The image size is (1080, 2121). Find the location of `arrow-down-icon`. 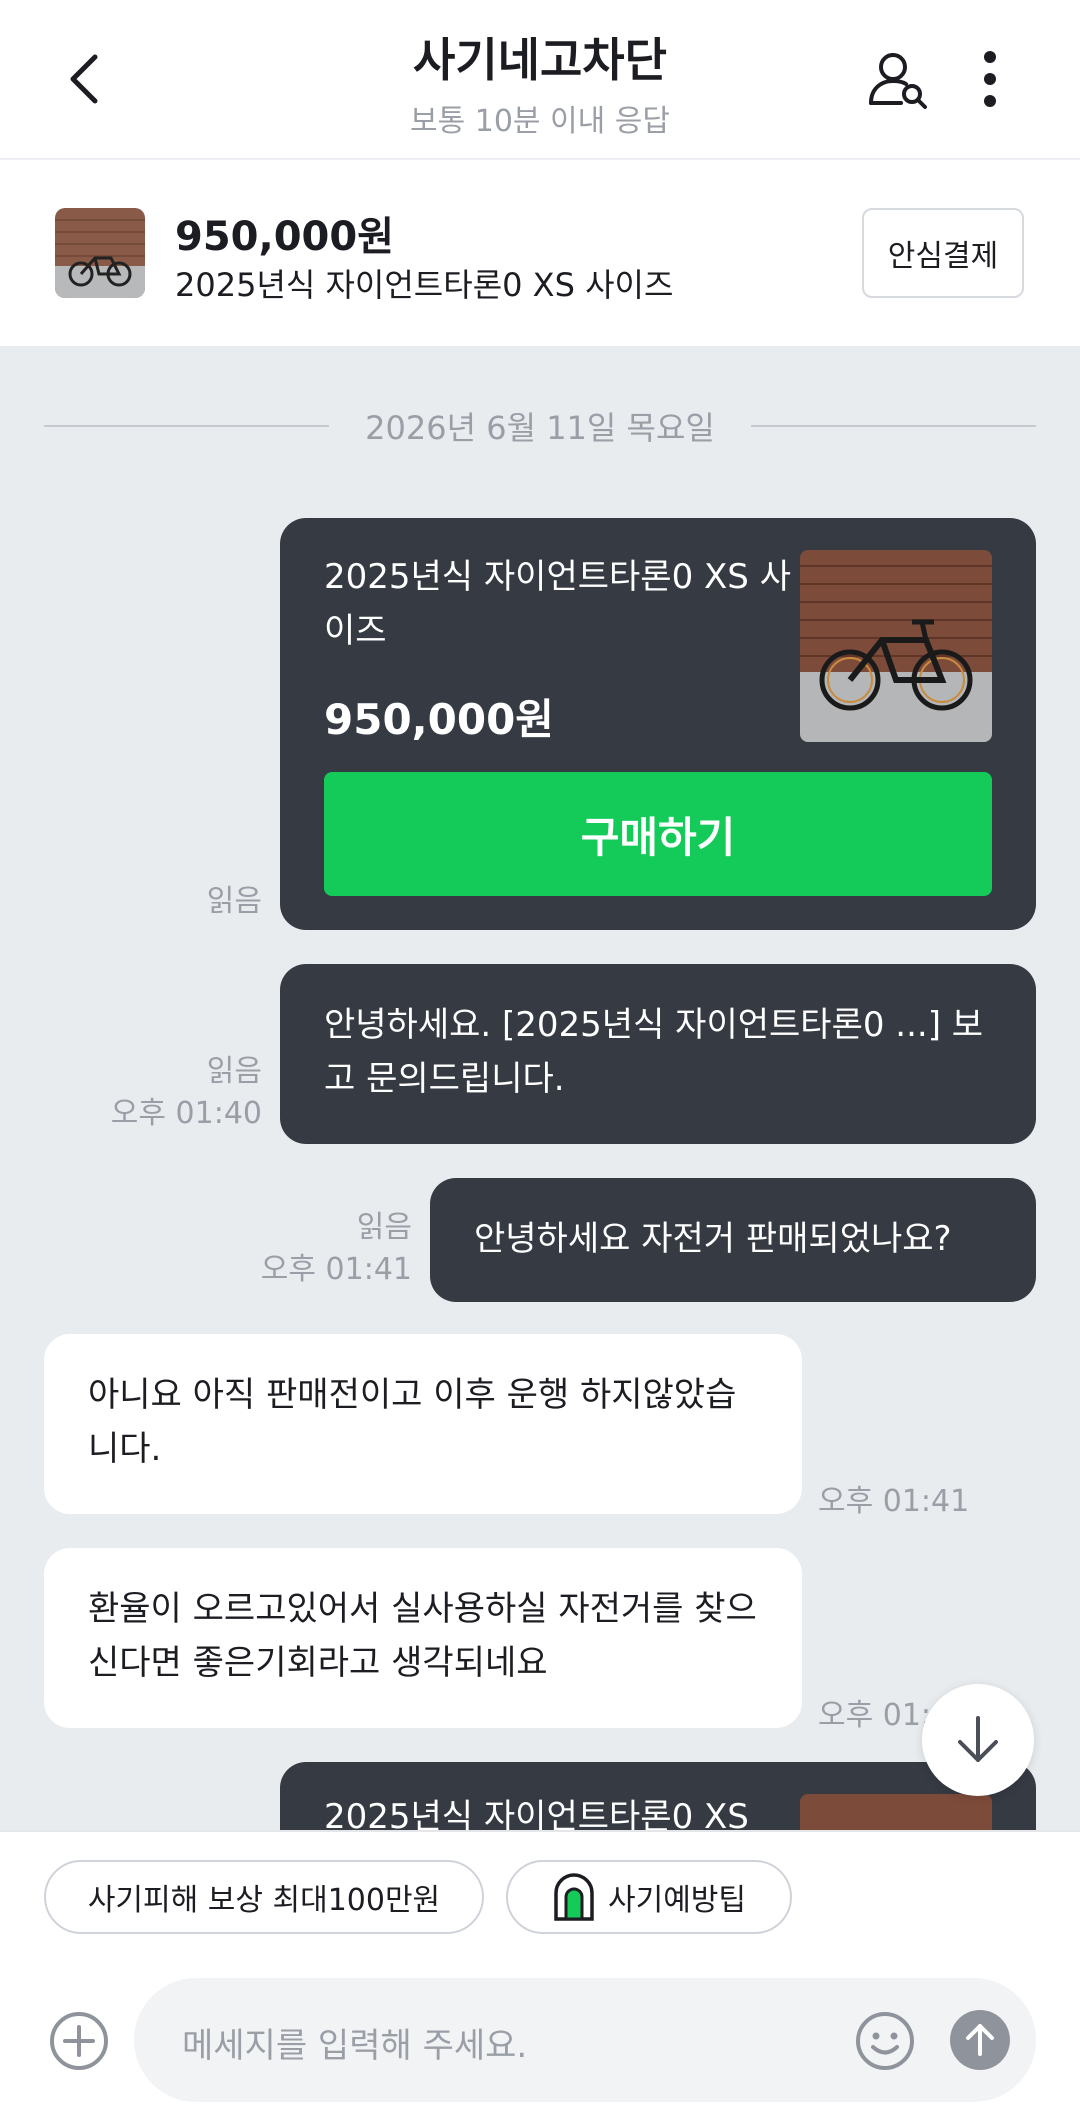

arrow-down-icon is located at coordinates (978, 1739).